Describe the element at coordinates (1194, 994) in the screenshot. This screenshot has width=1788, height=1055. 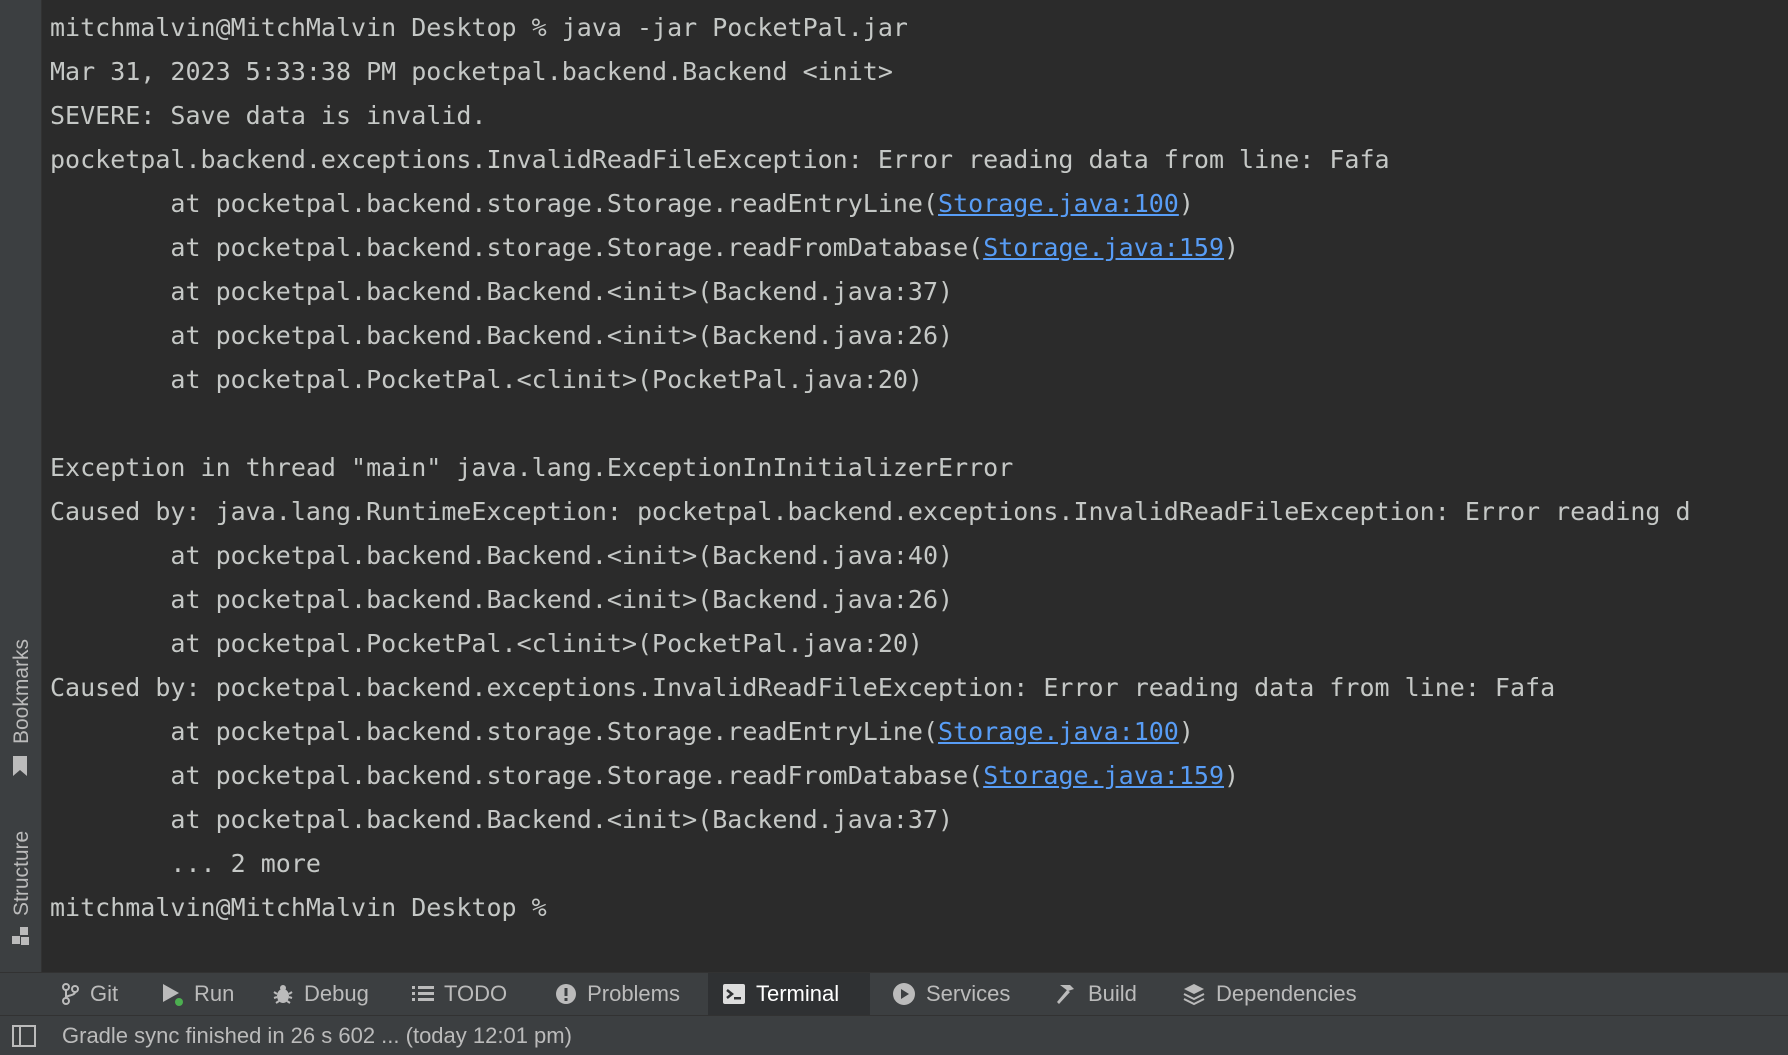
I see `dependencies-icon` at that location.